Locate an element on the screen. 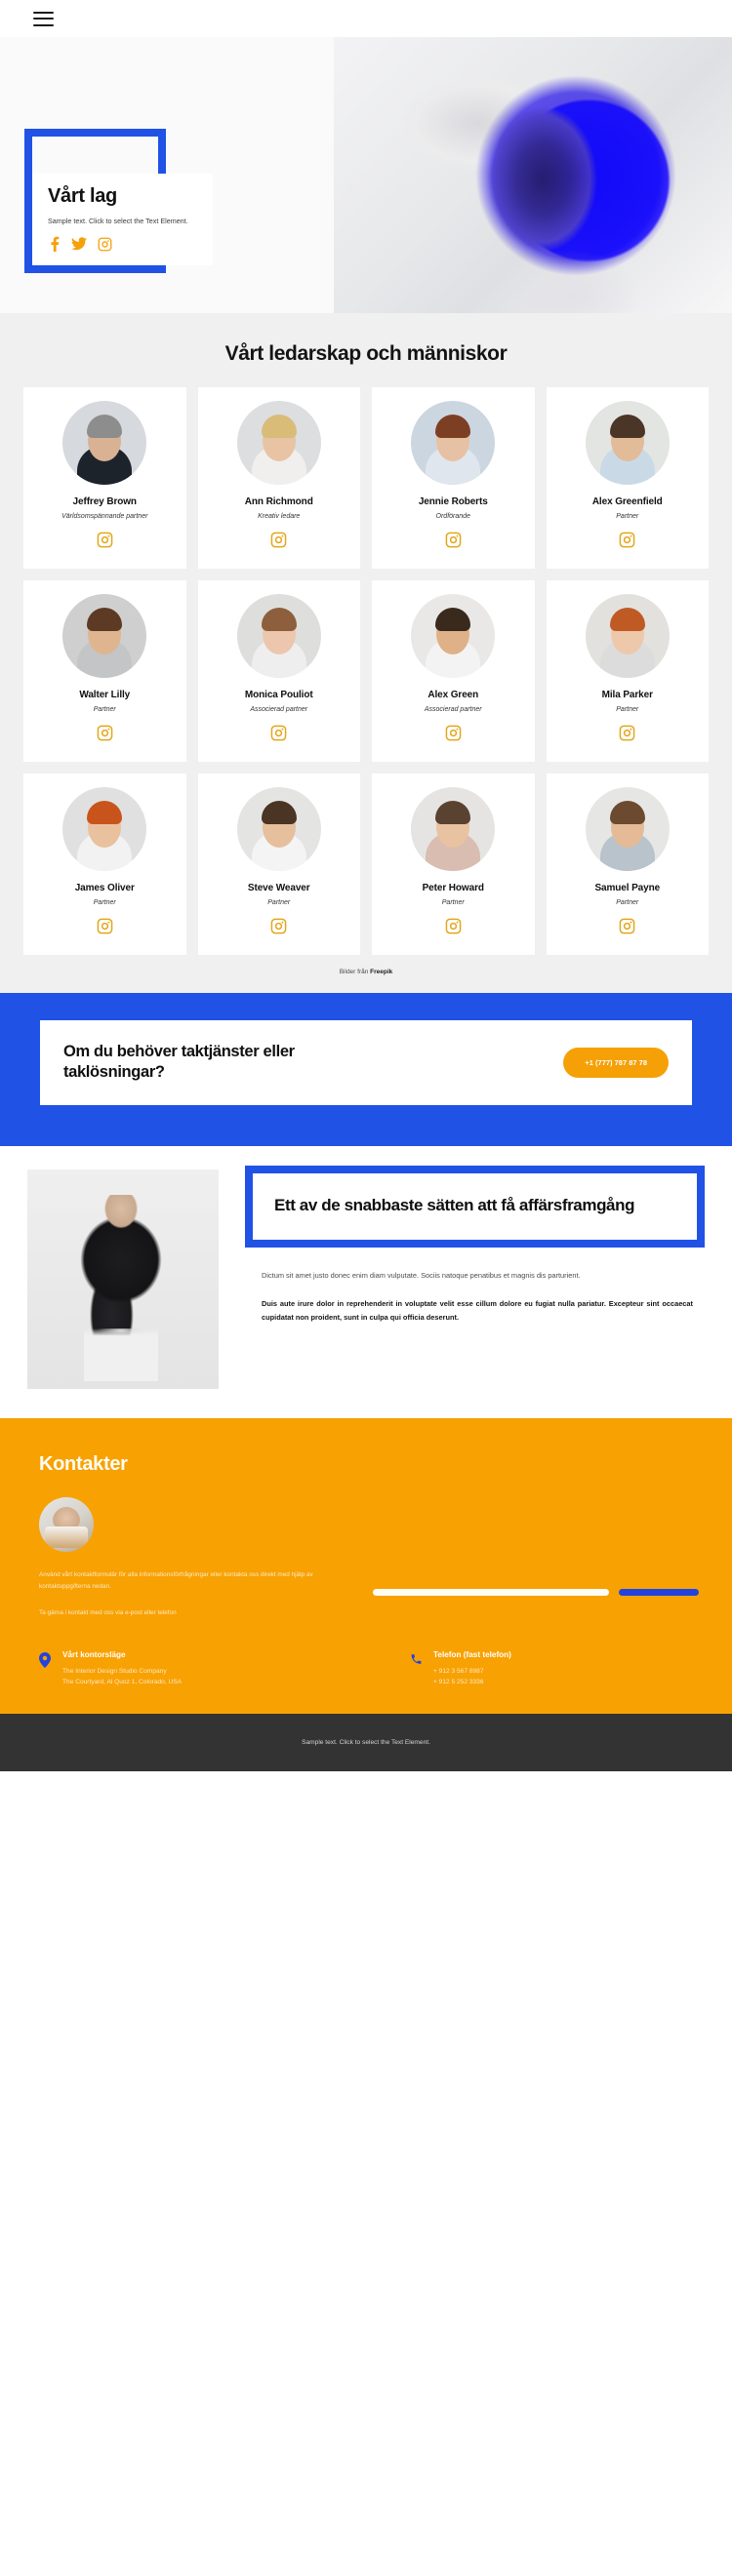 The width and height of the screenshot is (732, 2576). team-member-card: Peter Howard Partner is located at coordinates (453, 864).